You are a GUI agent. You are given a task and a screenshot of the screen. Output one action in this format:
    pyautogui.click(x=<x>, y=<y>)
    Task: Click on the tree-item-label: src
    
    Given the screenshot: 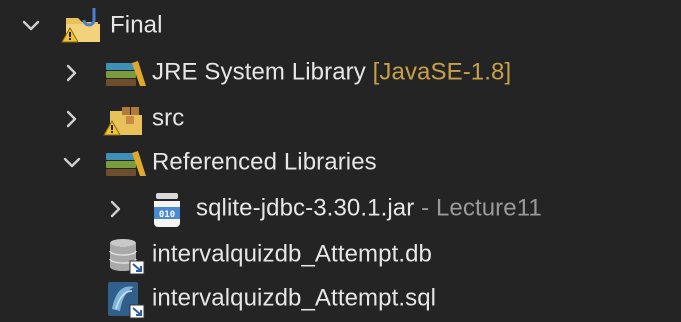 What is the action you would take?
    pyautogui.click(x=168, y=118)
    